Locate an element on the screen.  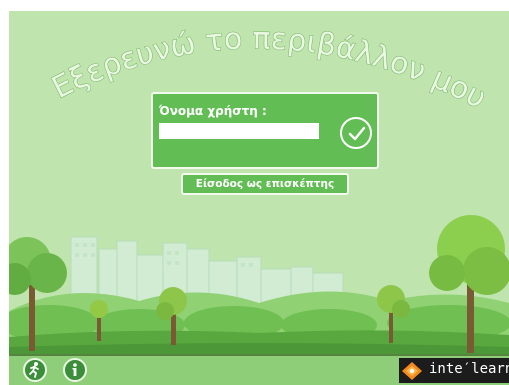
info-button is located at coordinates (75, 370).